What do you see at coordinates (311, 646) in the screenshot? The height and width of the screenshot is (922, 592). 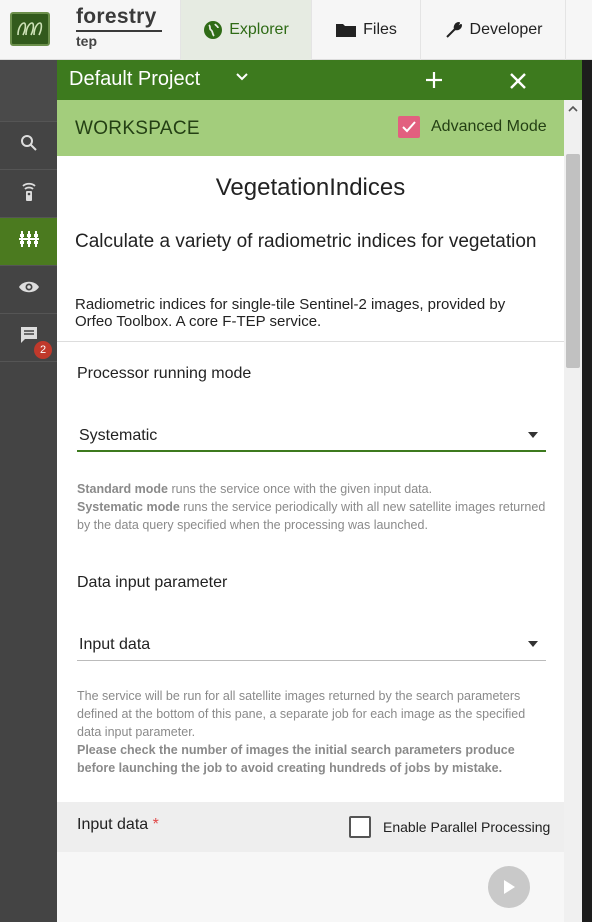 I see `data-input-select: Input data` at bounding box center [311, 646].